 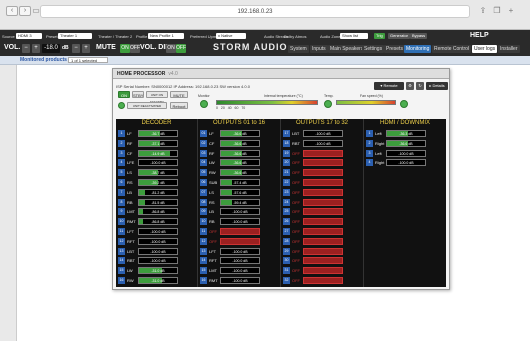 What do you see at coordinates (322, 251) in the screenshot?
I see `channel-row: 29 OFF` at bounding box center [322, 251].